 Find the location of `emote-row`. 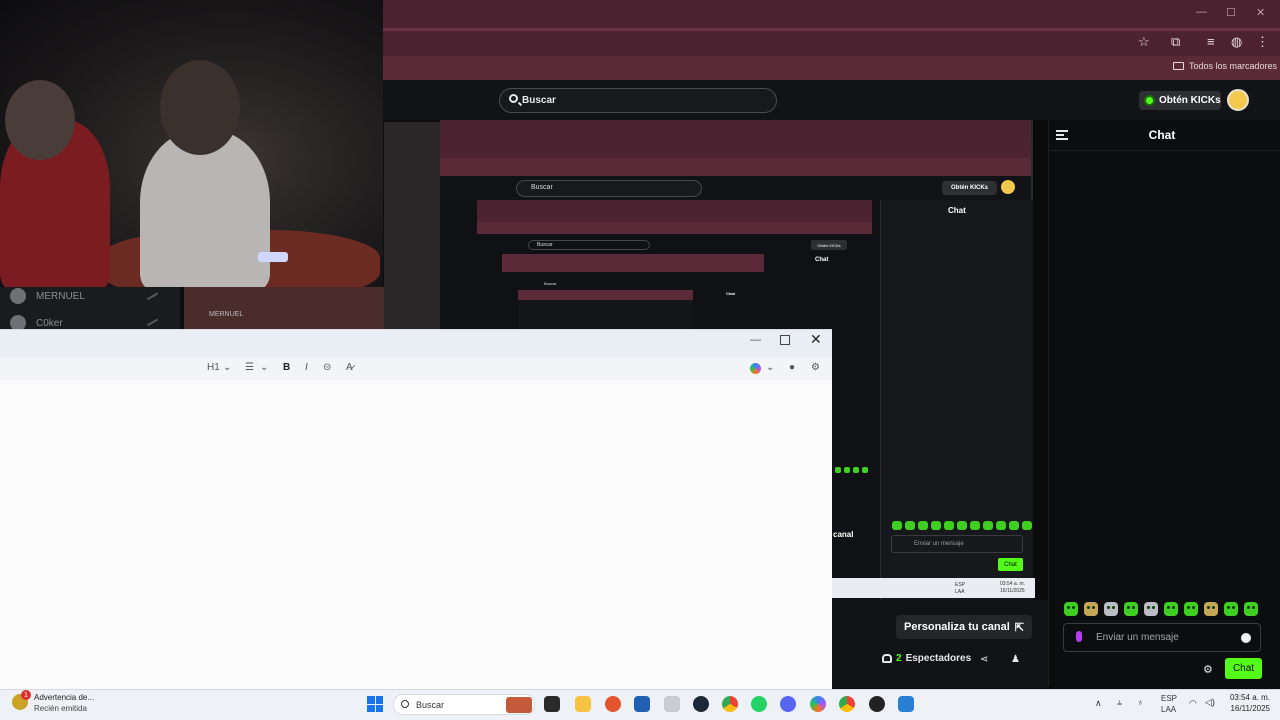

emote-row is located at coordinates (1161, 609).